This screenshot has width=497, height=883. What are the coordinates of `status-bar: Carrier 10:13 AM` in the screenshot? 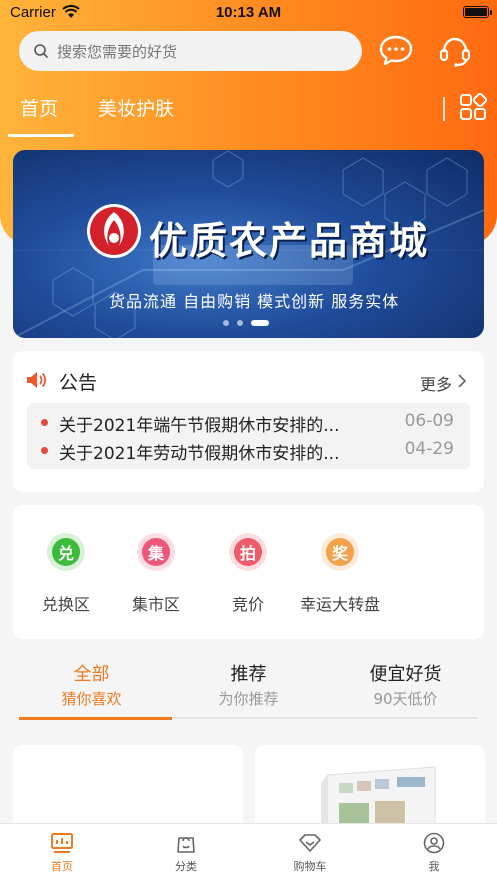 It's located at (248, 13).